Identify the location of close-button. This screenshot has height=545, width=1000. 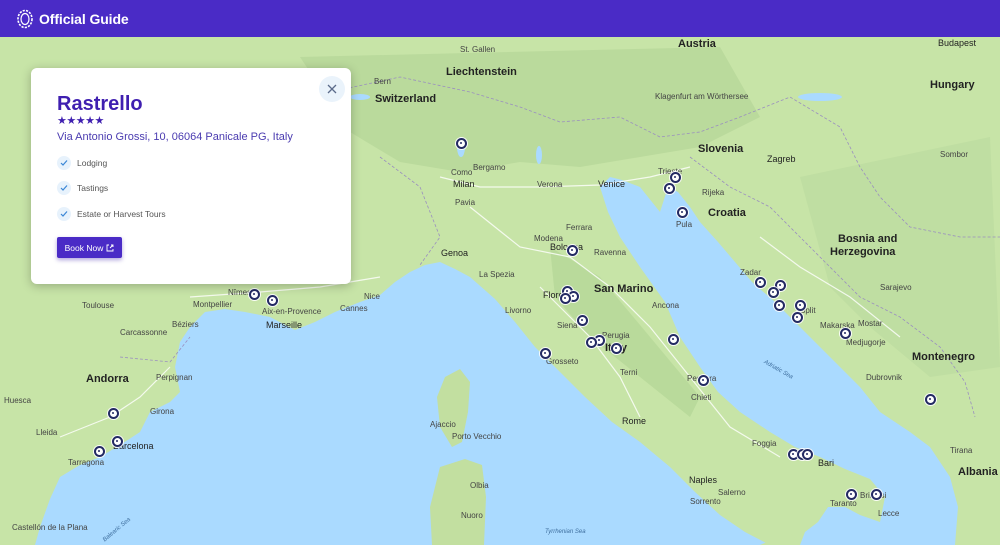
(332, 89).